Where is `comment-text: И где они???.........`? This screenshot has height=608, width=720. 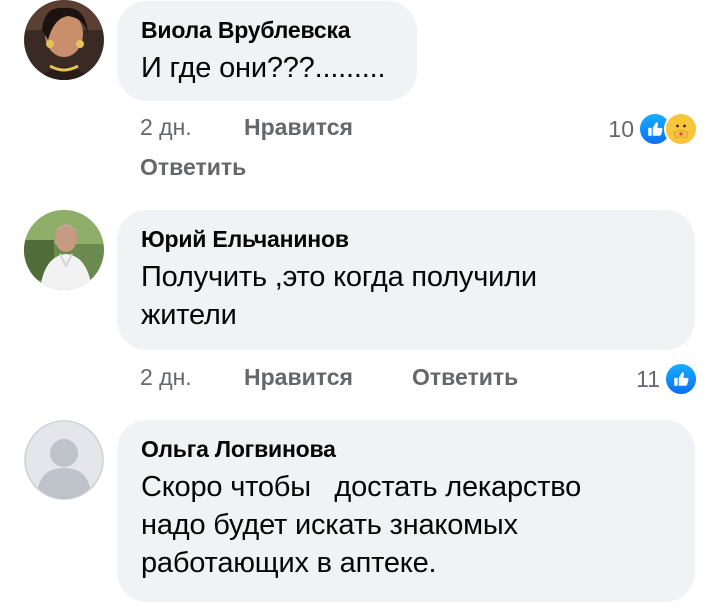 comment-text: И где они???......... is located at coordinates (263, 68).